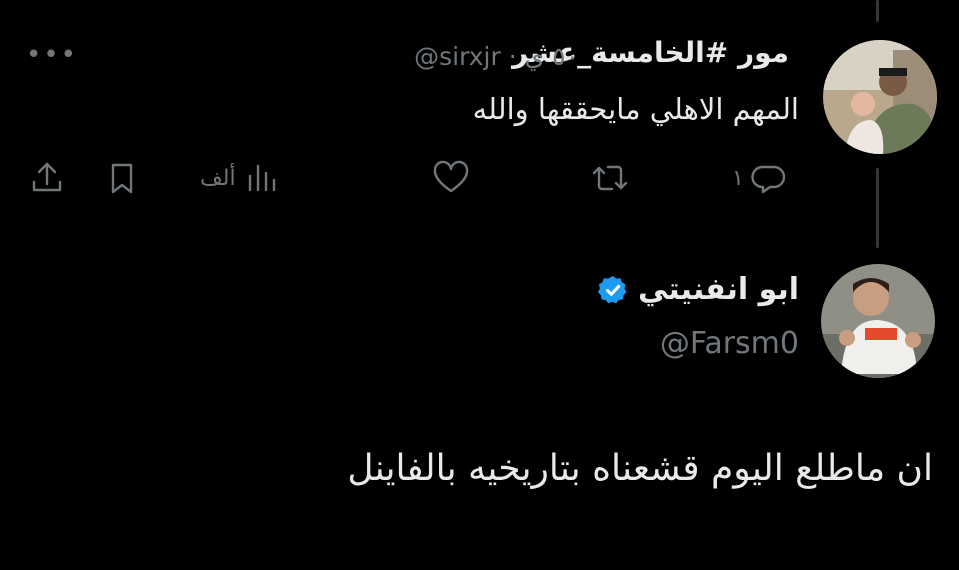 Image resolution: width=959 pixels, height=570 pixels. What do you see at coordinates (635, 109) in the screenshot?
I see `reply-text: المهم الاهلي مايحققها والله` at bounding box center [635, 109].